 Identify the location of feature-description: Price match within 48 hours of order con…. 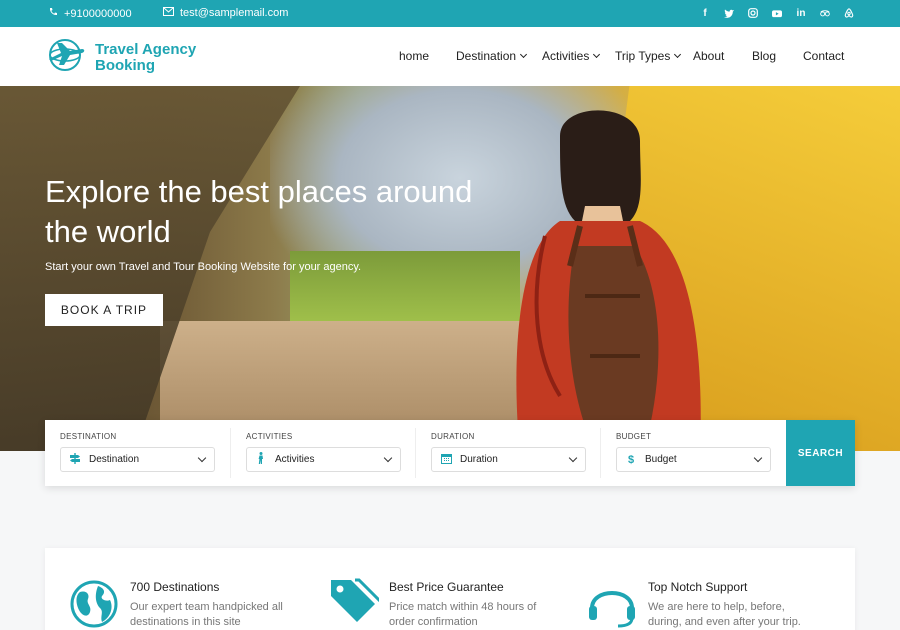
(463, 614).